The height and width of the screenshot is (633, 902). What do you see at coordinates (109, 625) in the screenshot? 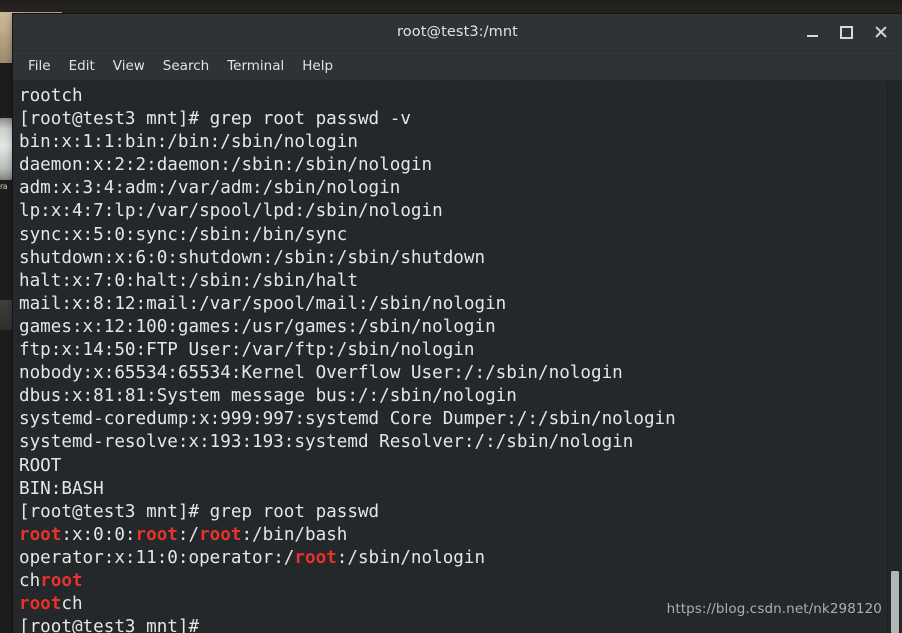
I see `terminal-text: [root@test3 mnt]#` at bounding box center [109, 625].